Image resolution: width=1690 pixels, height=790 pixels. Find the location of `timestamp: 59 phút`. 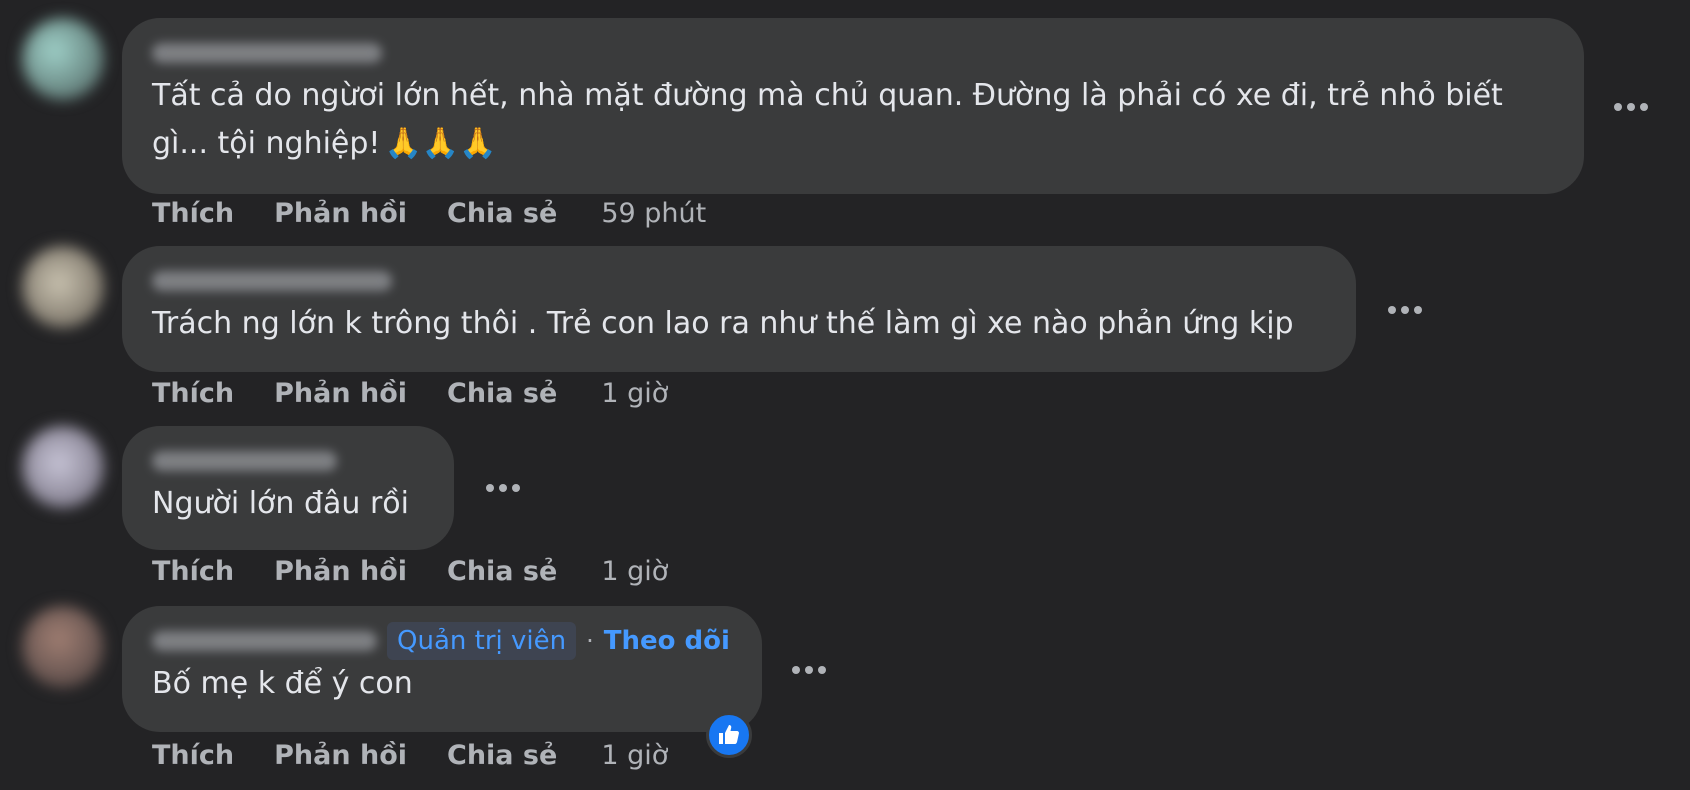

timestamp: 59 phút is located at coordinates (653, 213).